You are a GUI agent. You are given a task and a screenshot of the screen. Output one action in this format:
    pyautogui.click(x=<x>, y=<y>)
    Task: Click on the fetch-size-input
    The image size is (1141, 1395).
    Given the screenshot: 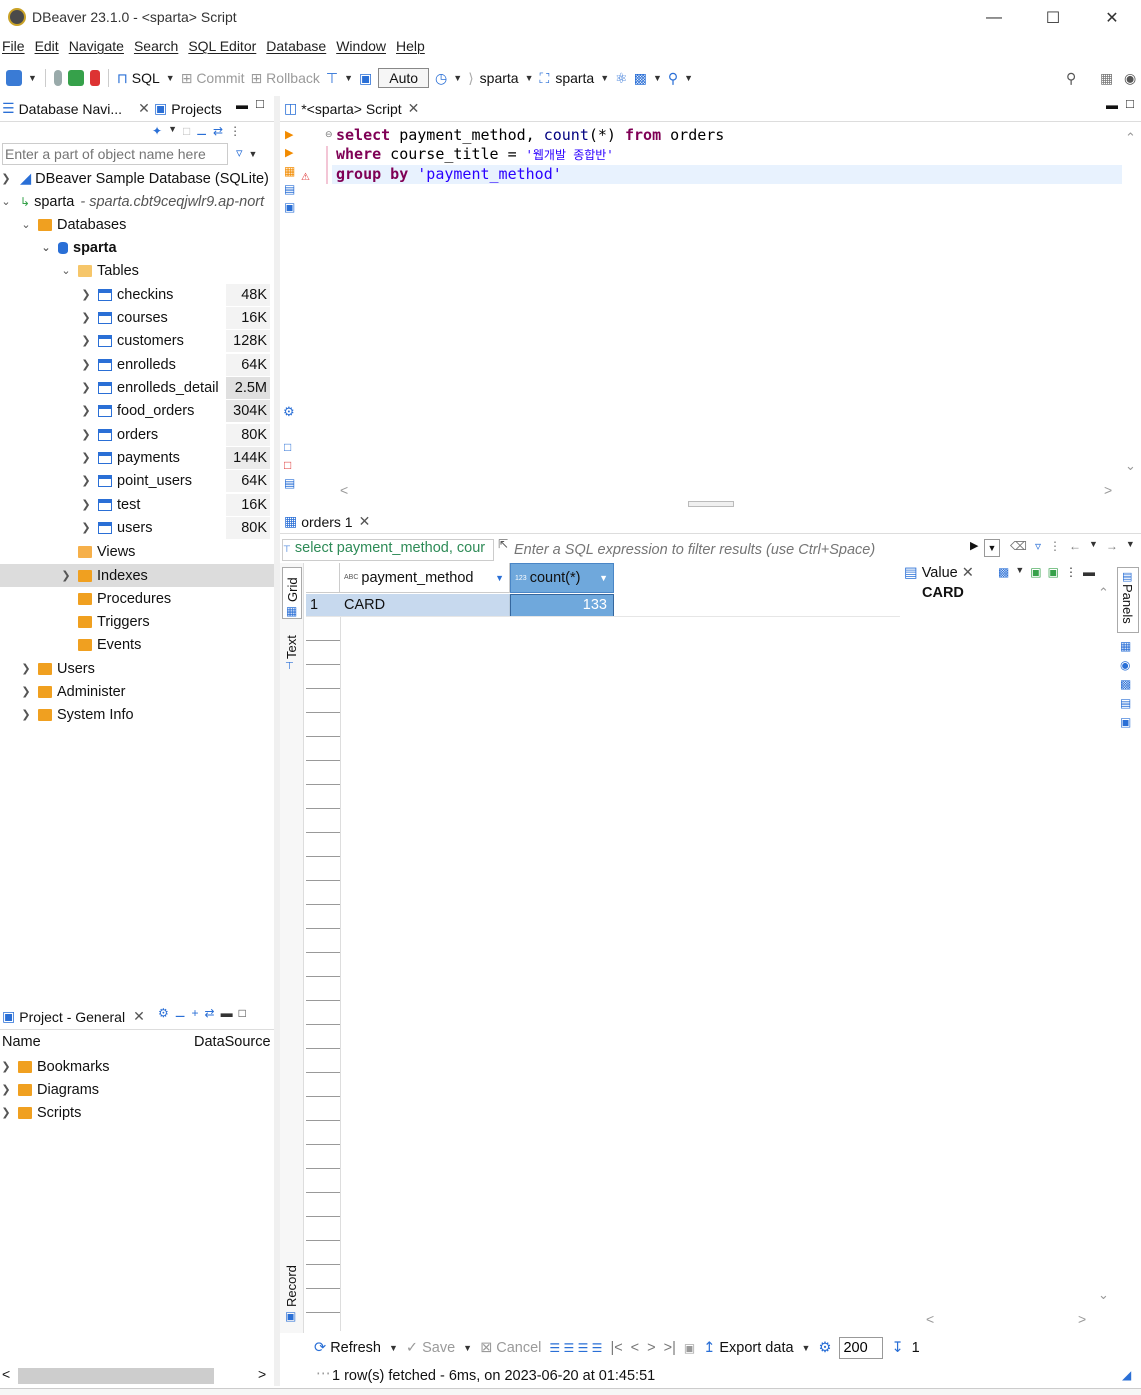 What is the action you would take?
    pyautogui.click(x=861, y=1348)
    